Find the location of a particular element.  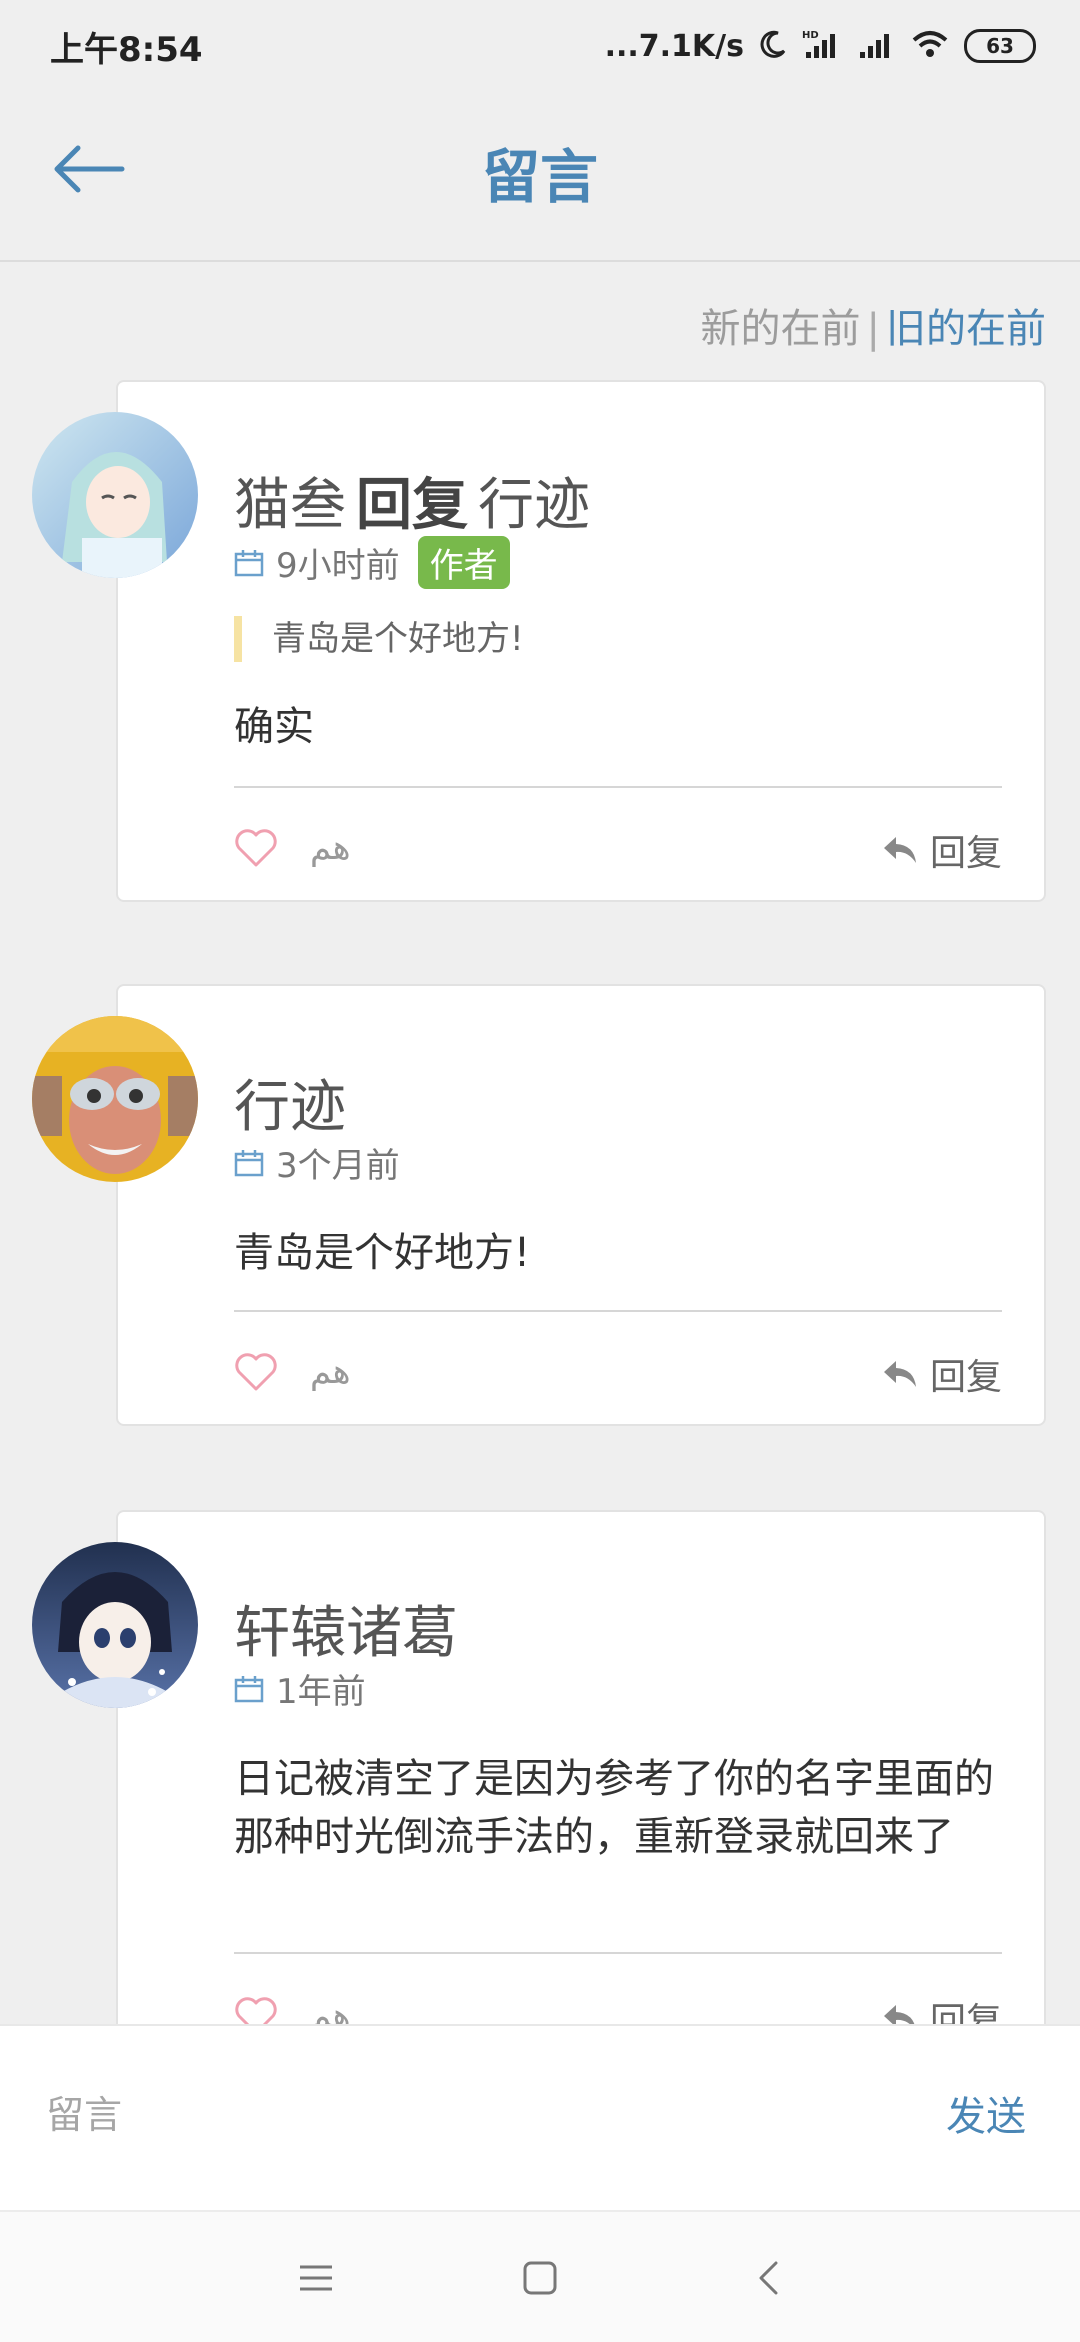

comment-author-line: 猫叁 回复 行迹 is located at coordinates (412, 500).